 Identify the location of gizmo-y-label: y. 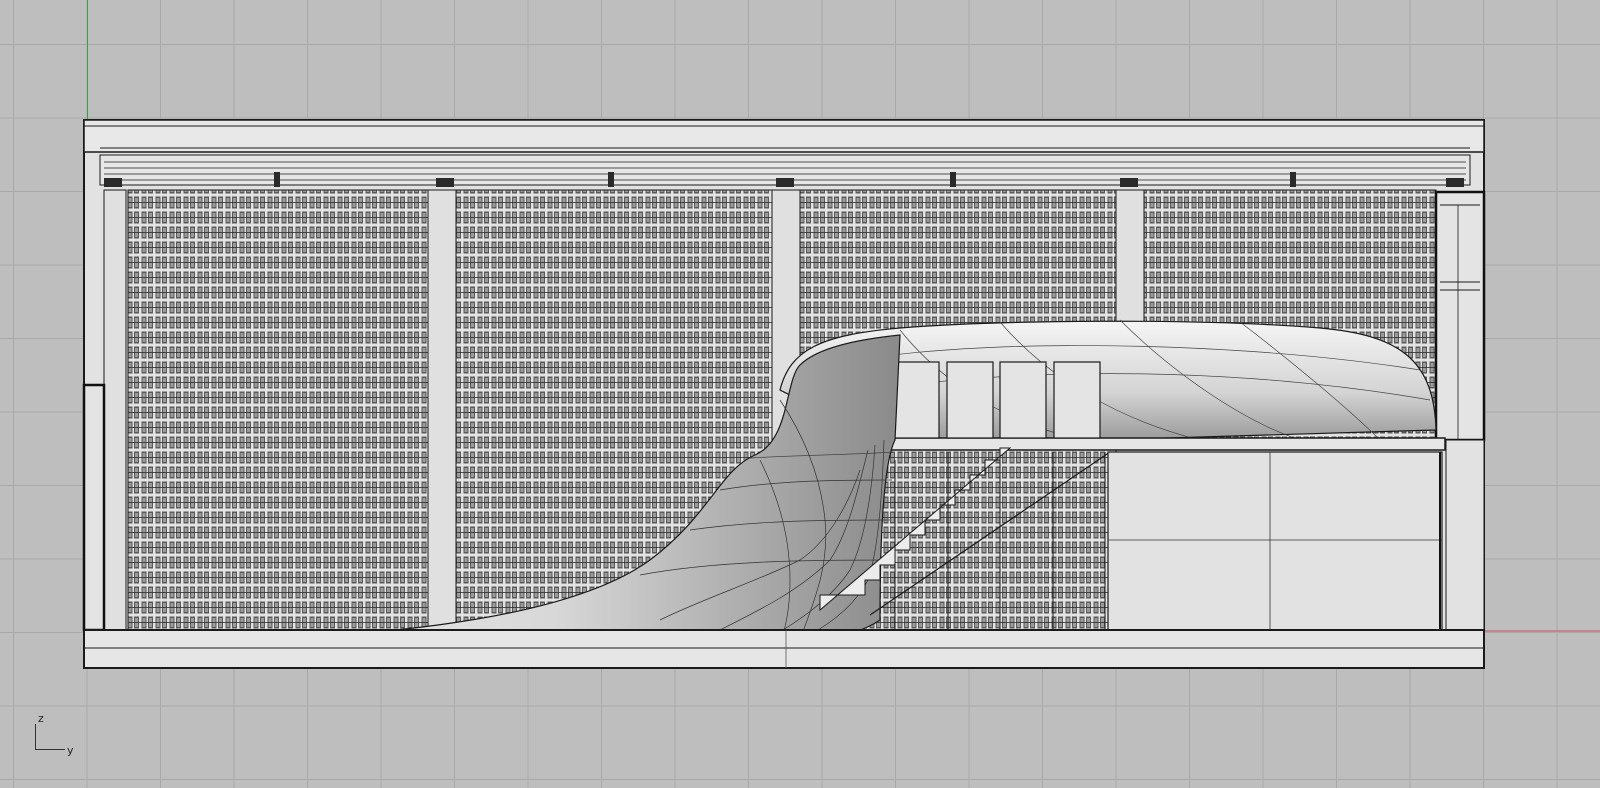
(70, 750).